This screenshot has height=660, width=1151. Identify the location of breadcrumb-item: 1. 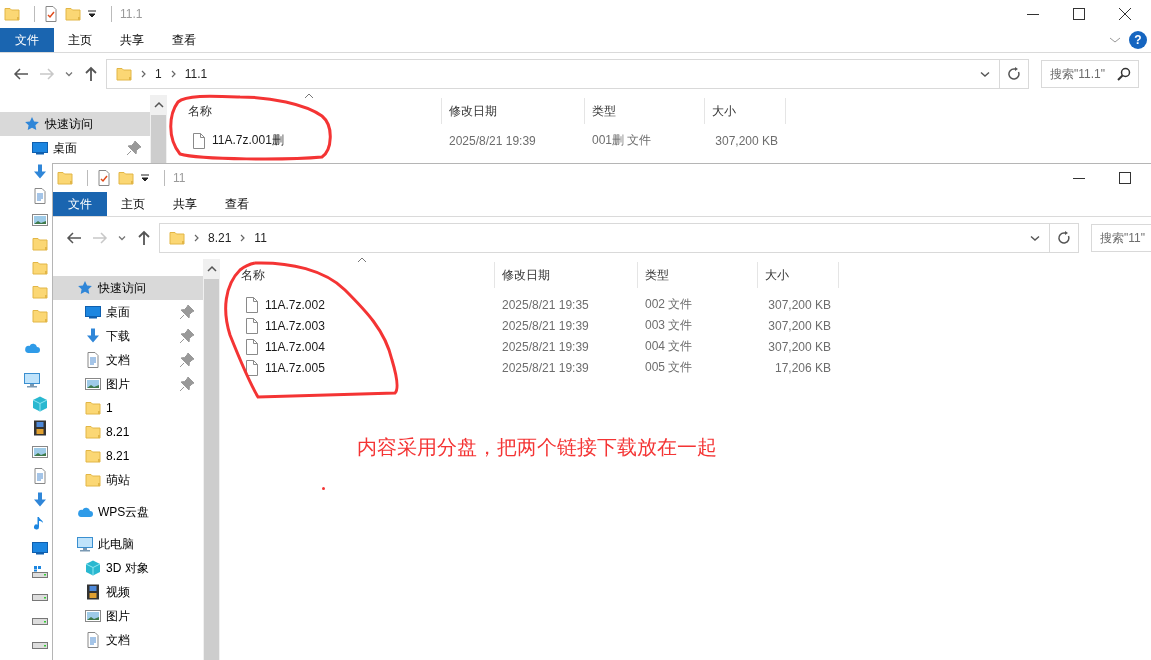
(158, 74).